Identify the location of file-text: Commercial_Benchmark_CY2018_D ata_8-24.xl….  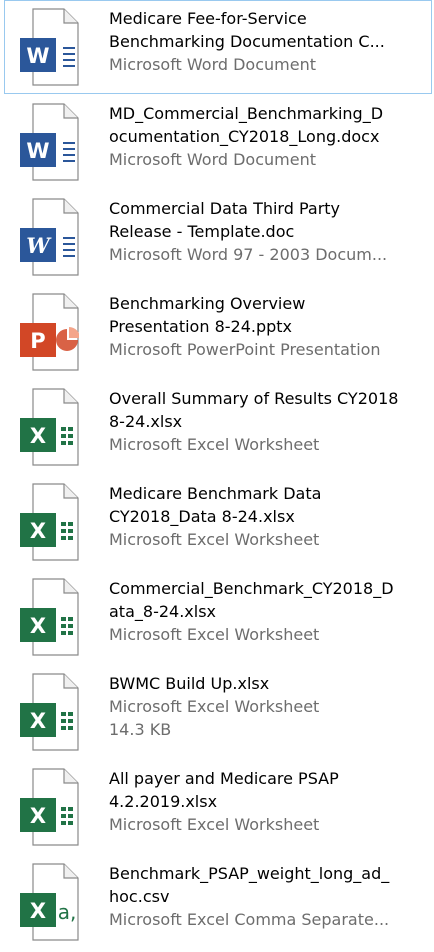
(270, 611).